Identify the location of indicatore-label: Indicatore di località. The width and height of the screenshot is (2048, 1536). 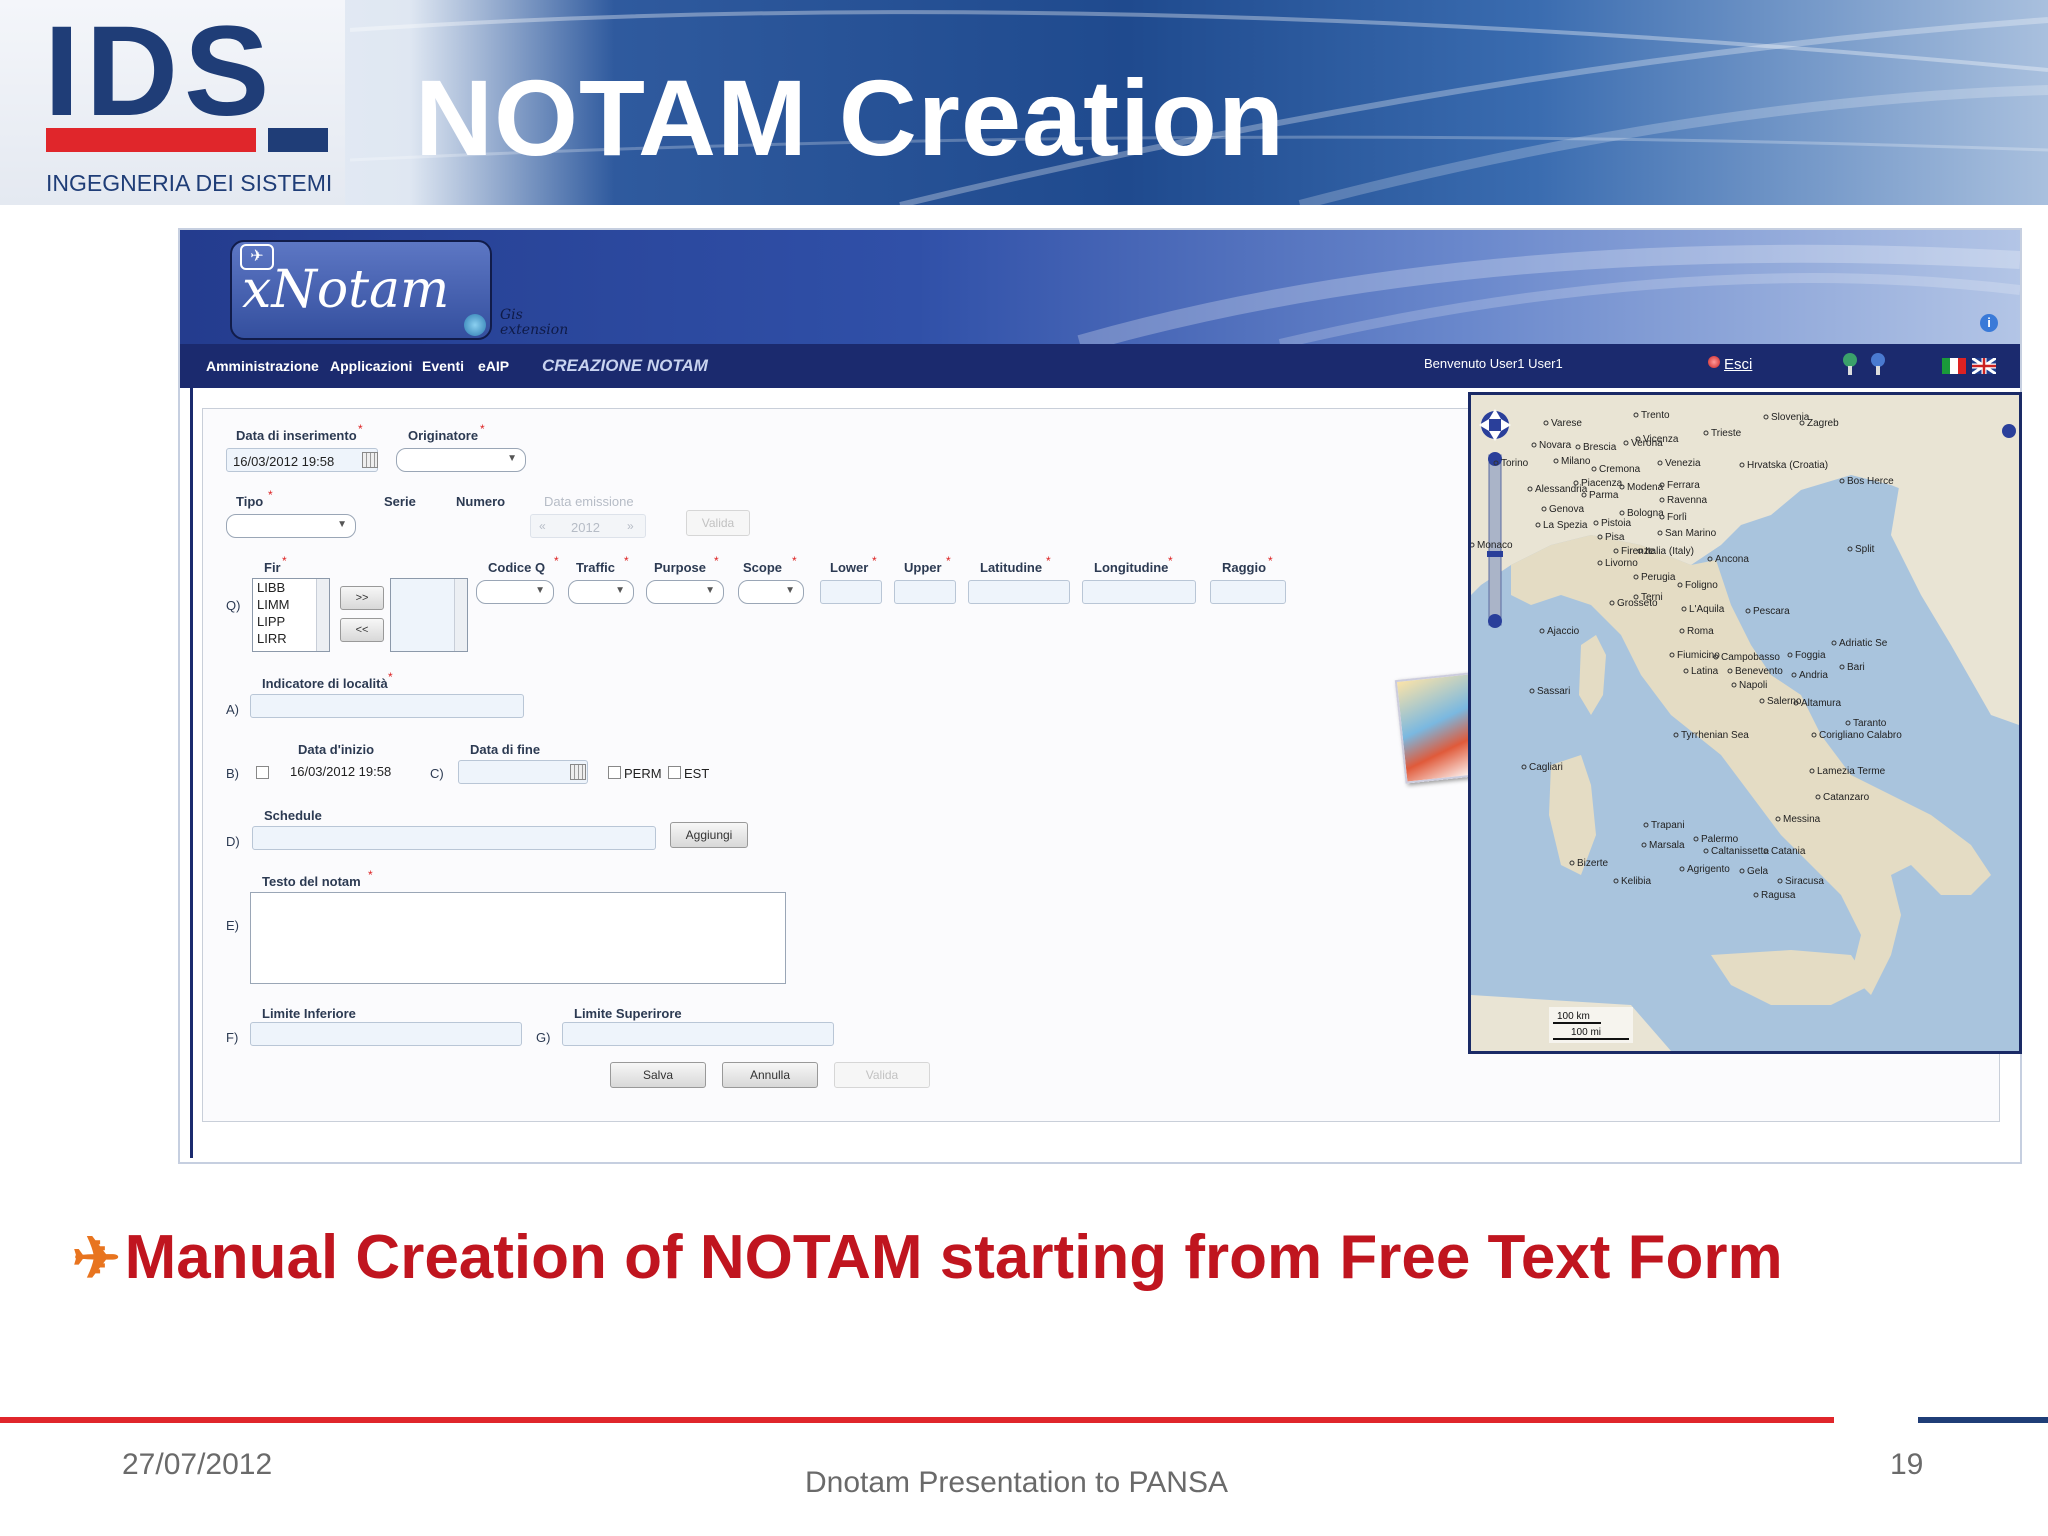
(325, 683).